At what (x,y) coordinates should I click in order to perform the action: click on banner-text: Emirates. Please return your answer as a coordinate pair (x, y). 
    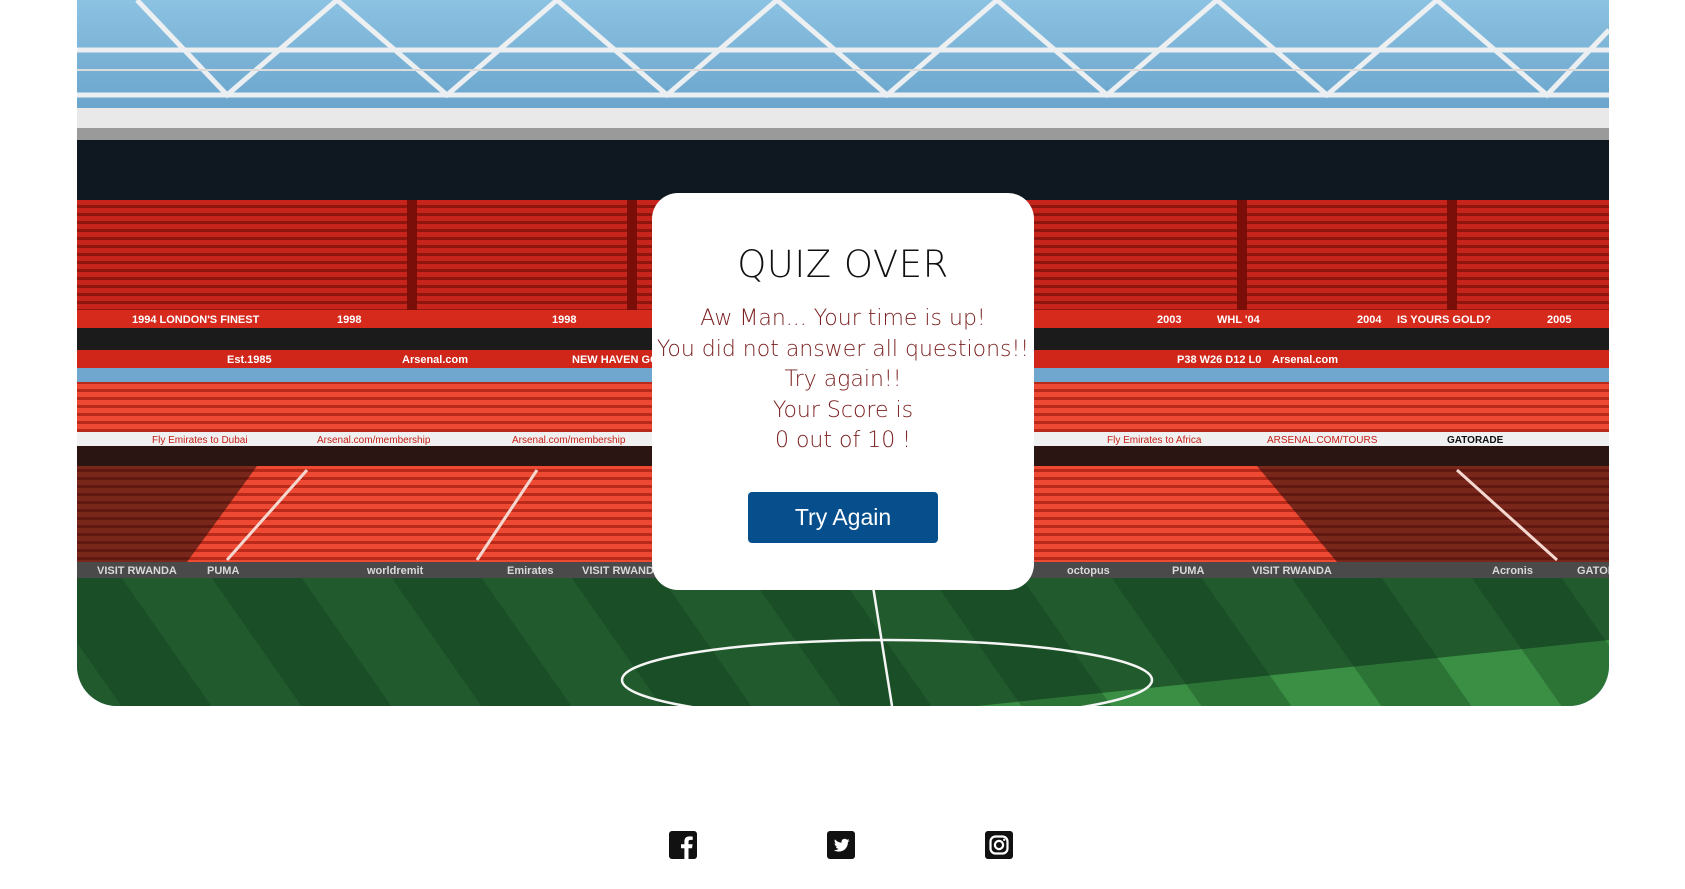
    Looking at the image, I should click on (530, 571).